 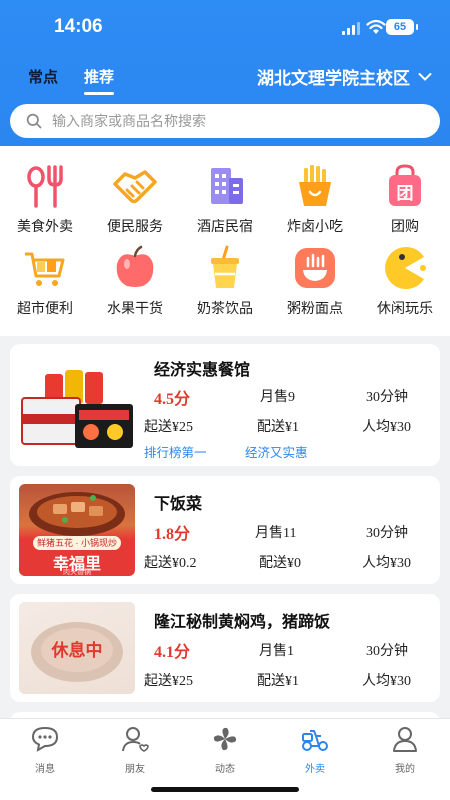 What do you see at coordinates (242, 622) in the screenshot?
I see `store-name: 隆江秘制黄焖鸡，猪蹄饭` at bounding box center [242, 622].